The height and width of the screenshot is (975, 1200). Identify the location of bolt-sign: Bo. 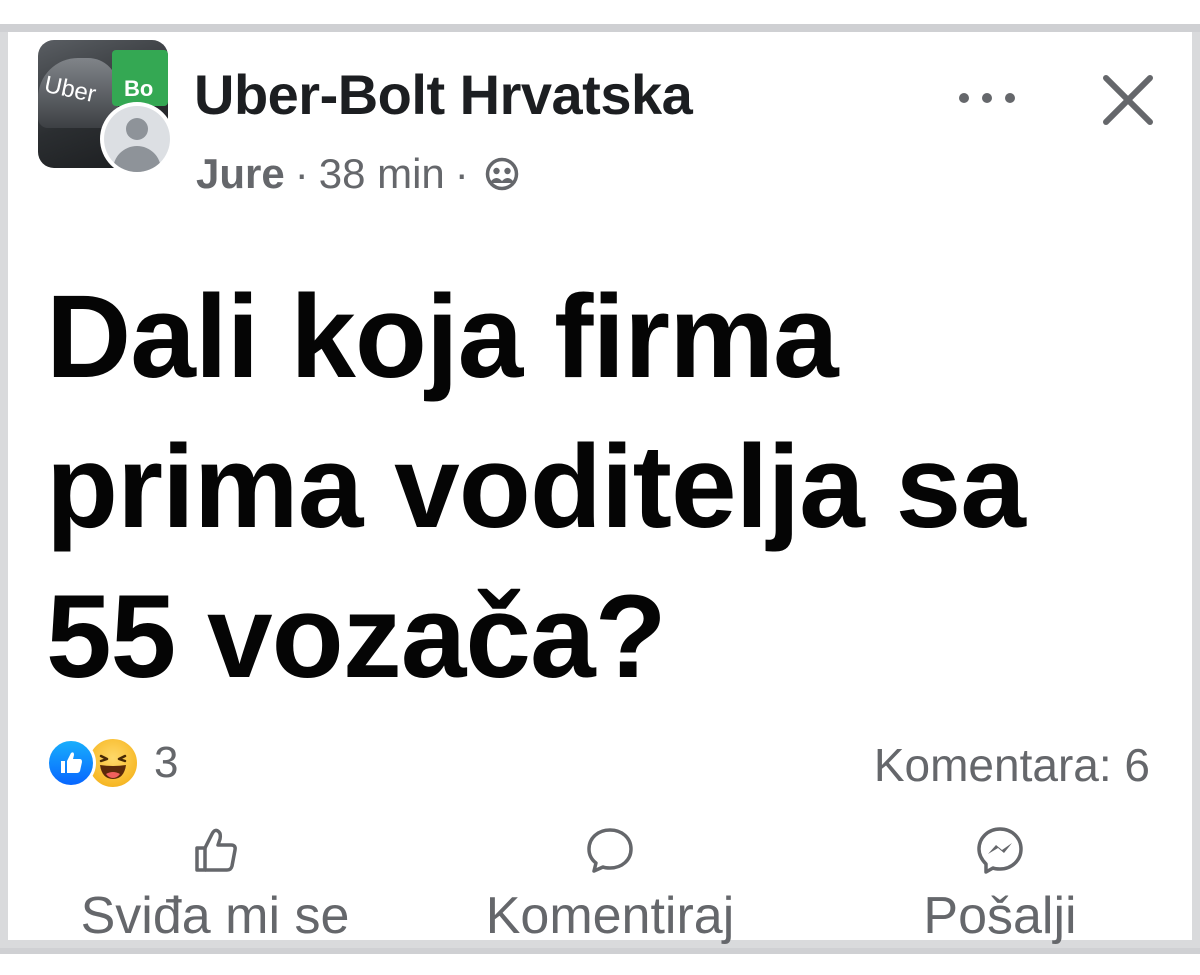
(140, 78).